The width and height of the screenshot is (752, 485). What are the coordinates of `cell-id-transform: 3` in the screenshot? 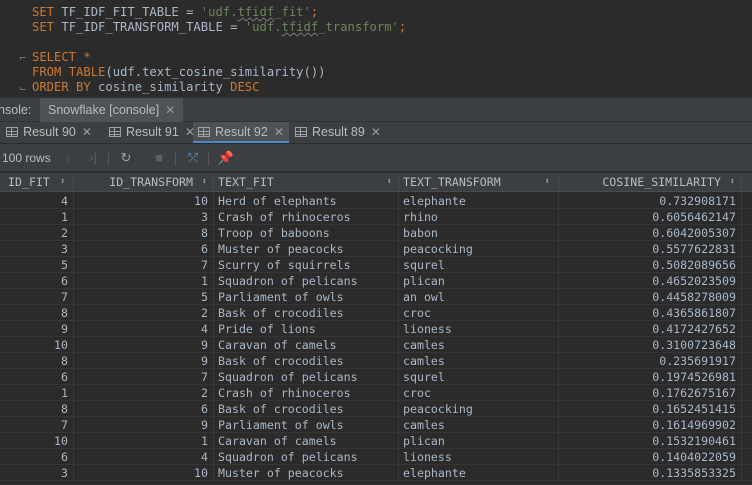 It's located at (144, 217).